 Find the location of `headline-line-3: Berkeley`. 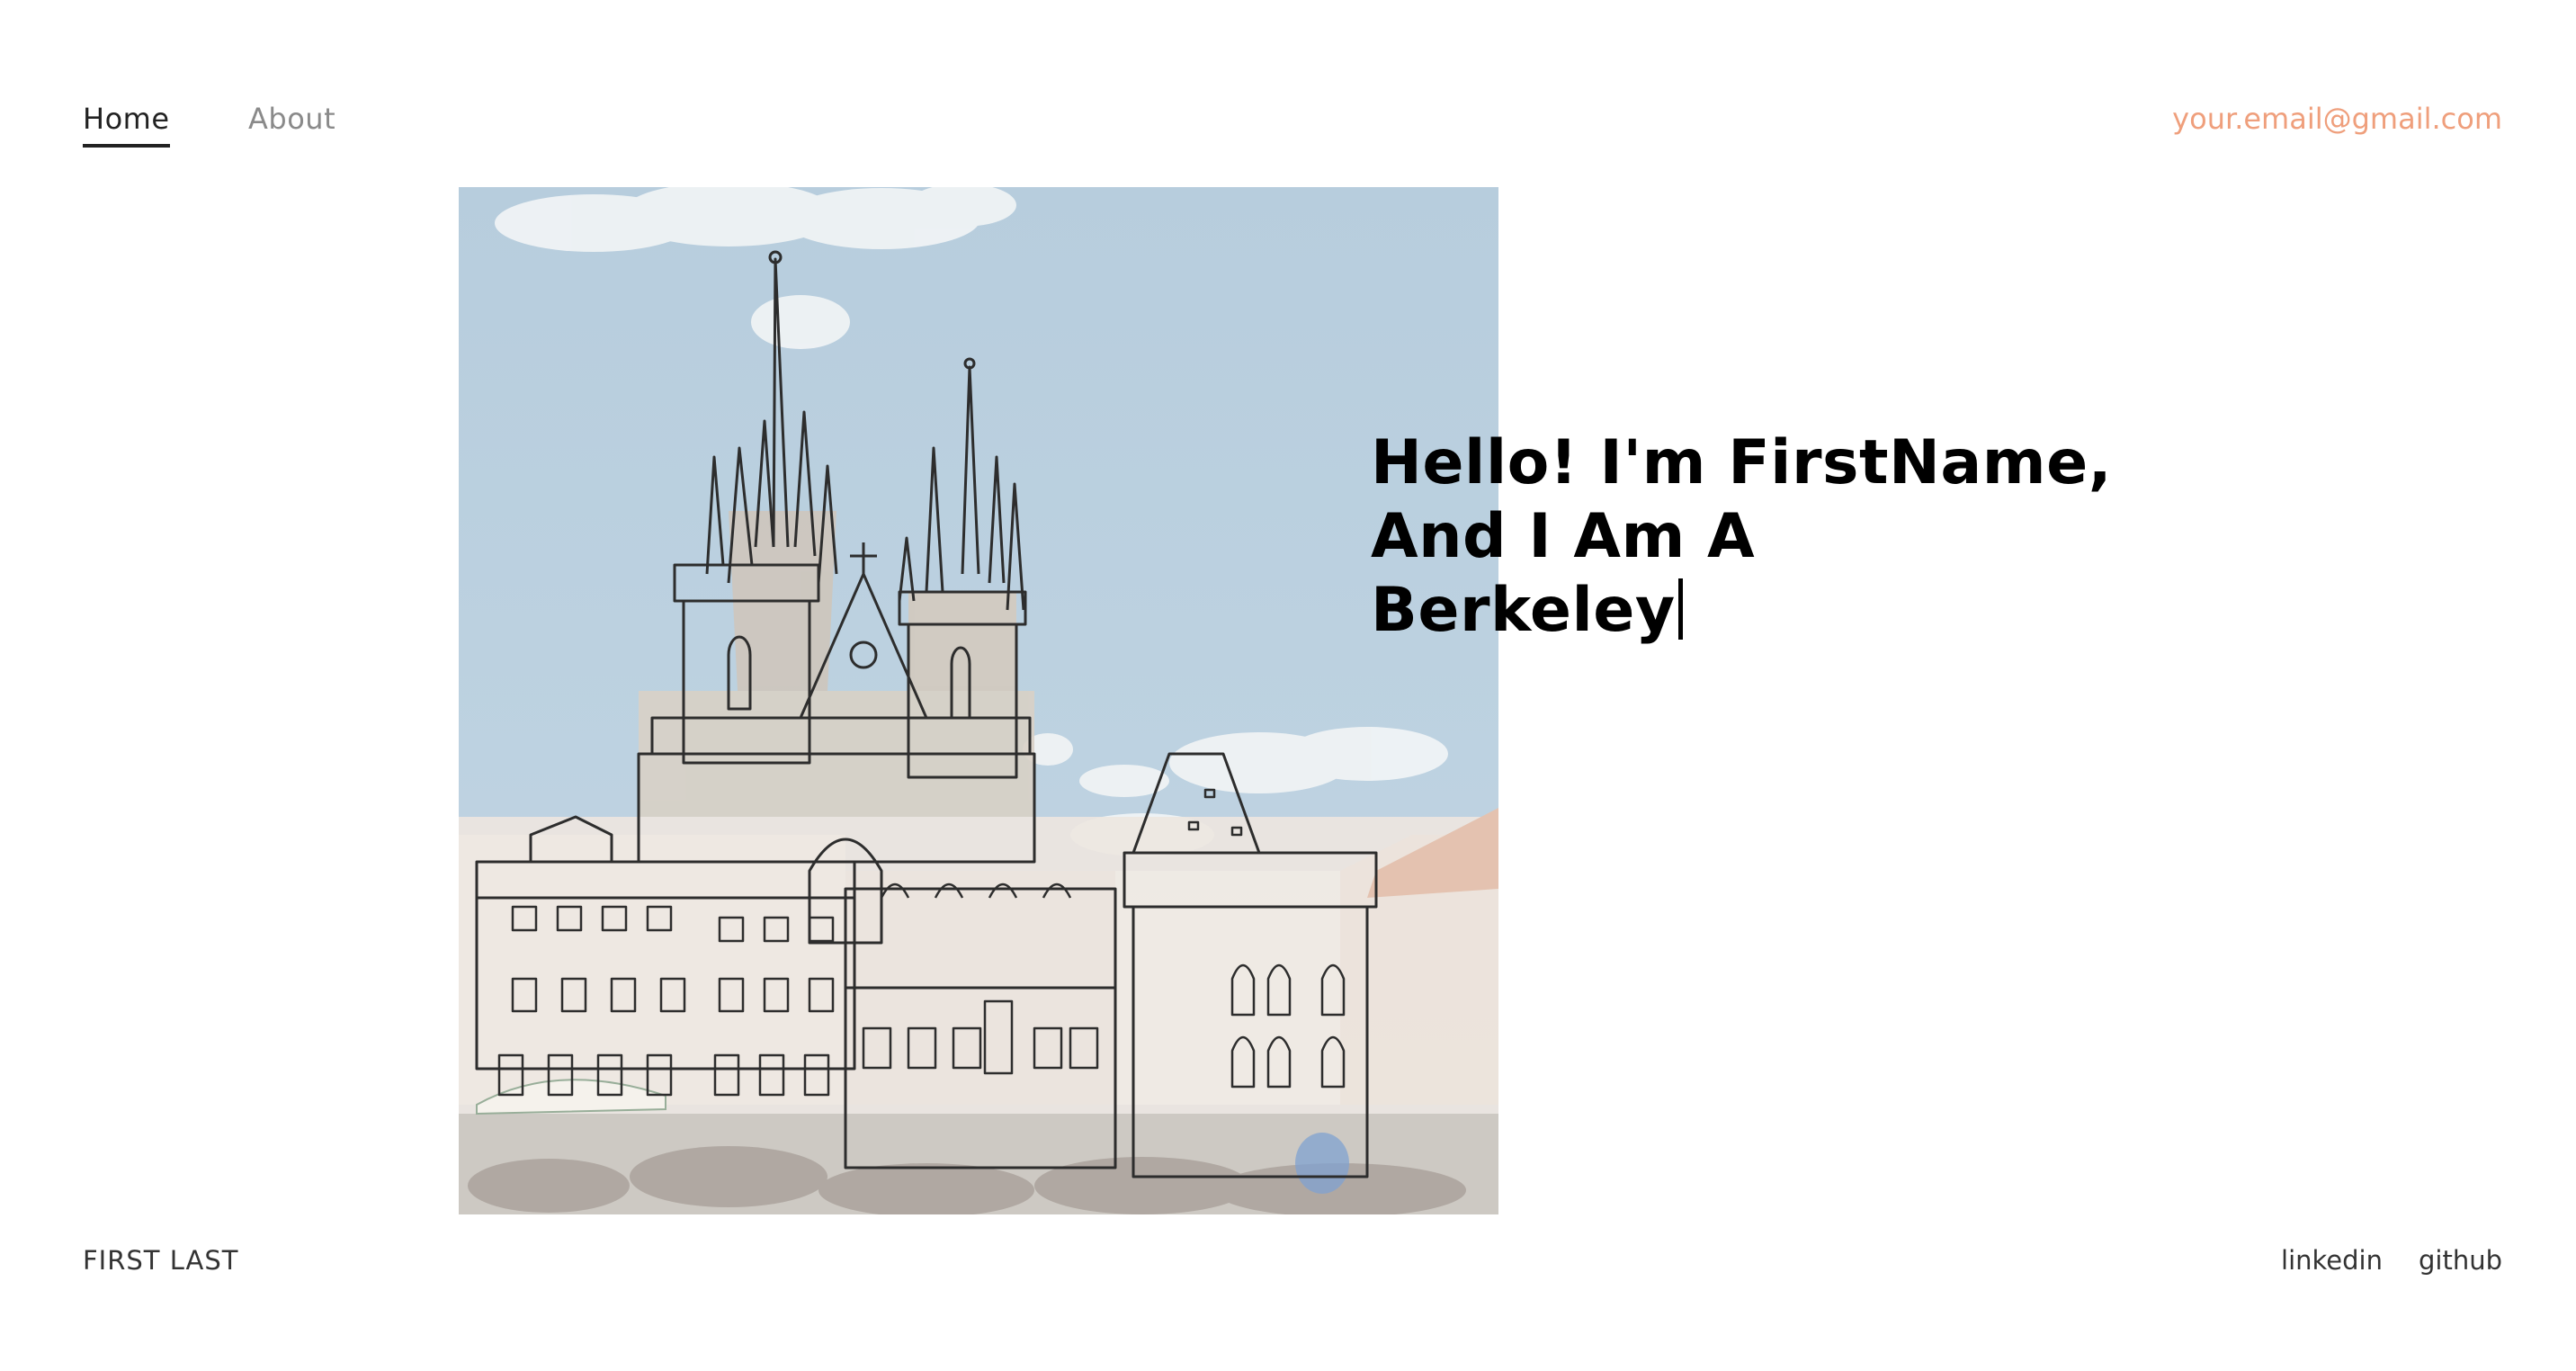

headline-line-3: Berkeley is located at coordinates (1775, 611).